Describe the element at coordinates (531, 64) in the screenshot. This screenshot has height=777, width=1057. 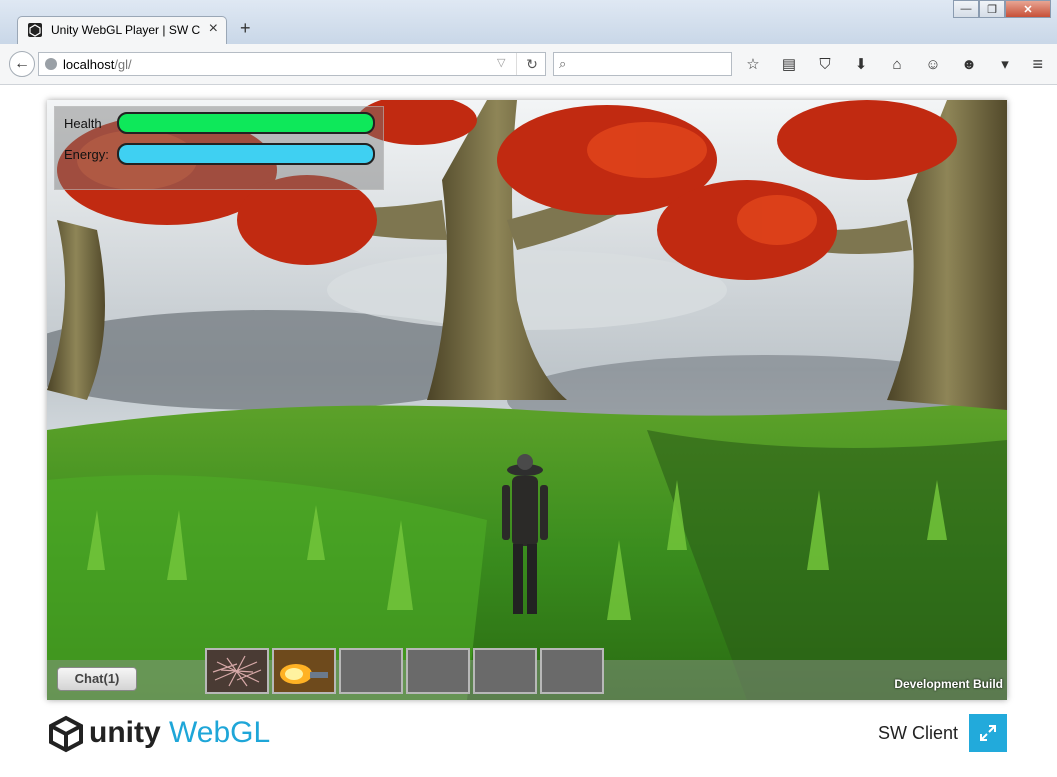
I see `reload-icon: ↻` at that location.